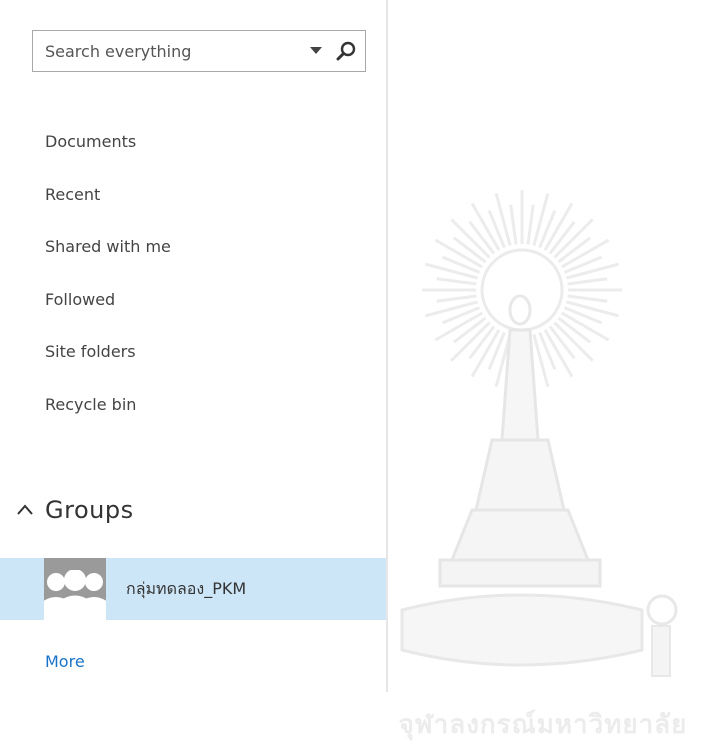 This screenshot has height=742, width=701. Describe the element at coordinates (193, 255) in the screenshot. I see `nav-item-shared-with-me: Shared with me` at that location.